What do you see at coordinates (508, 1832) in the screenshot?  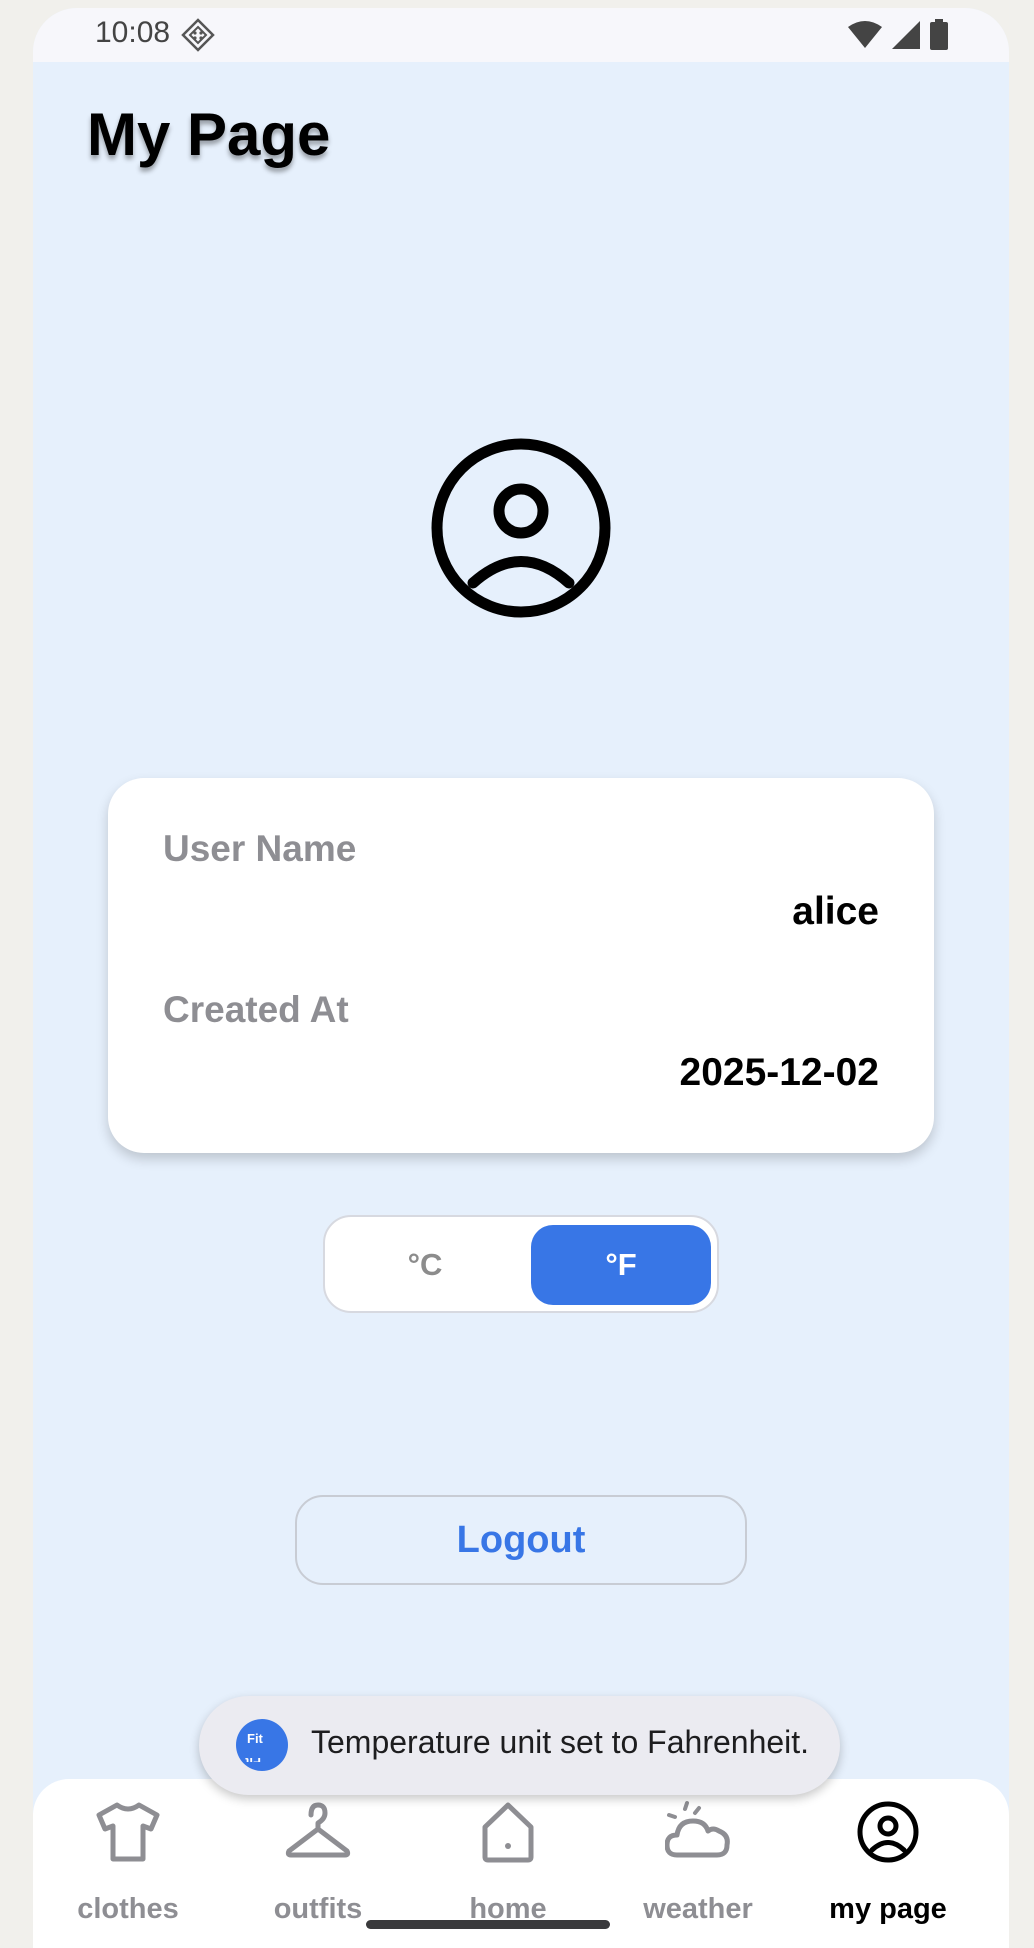 I see `home-icon` at bounding box center [508, 1832].